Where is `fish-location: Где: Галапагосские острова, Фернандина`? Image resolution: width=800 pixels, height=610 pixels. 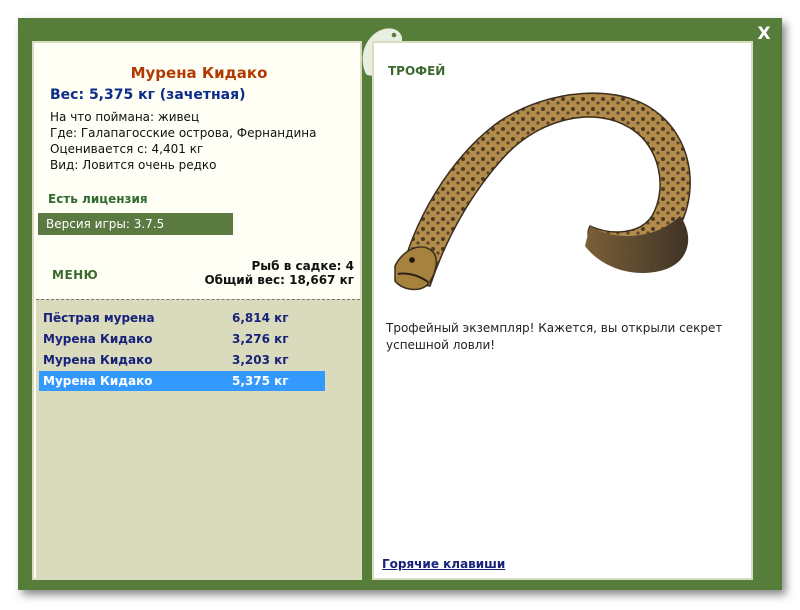 fish-location: Где: Галапагосские острова, Фернандина is located at coordinates (183, 133).